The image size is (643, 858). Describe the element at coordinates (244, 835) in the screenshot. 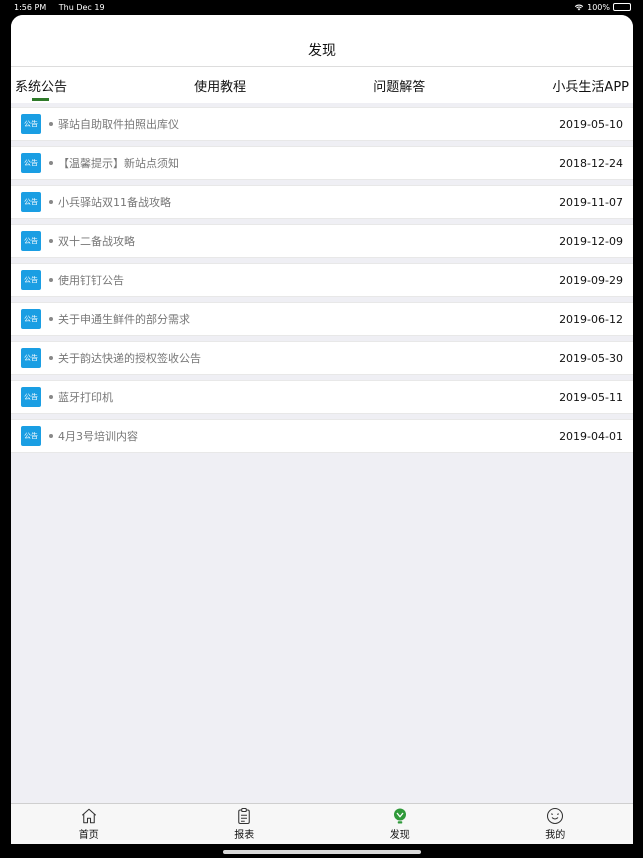

I see `tabbar-label: 报表` at that location.